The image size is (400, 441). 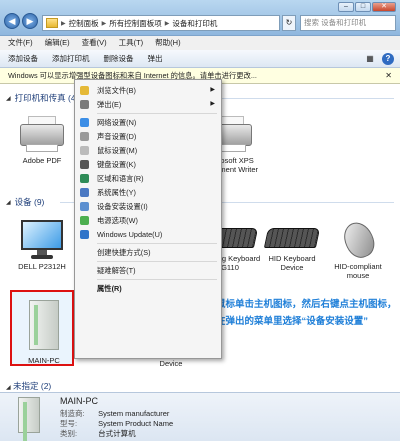 I want to click on section-printers-title: 打印机和传真 (4), so click(x=46, y=98).